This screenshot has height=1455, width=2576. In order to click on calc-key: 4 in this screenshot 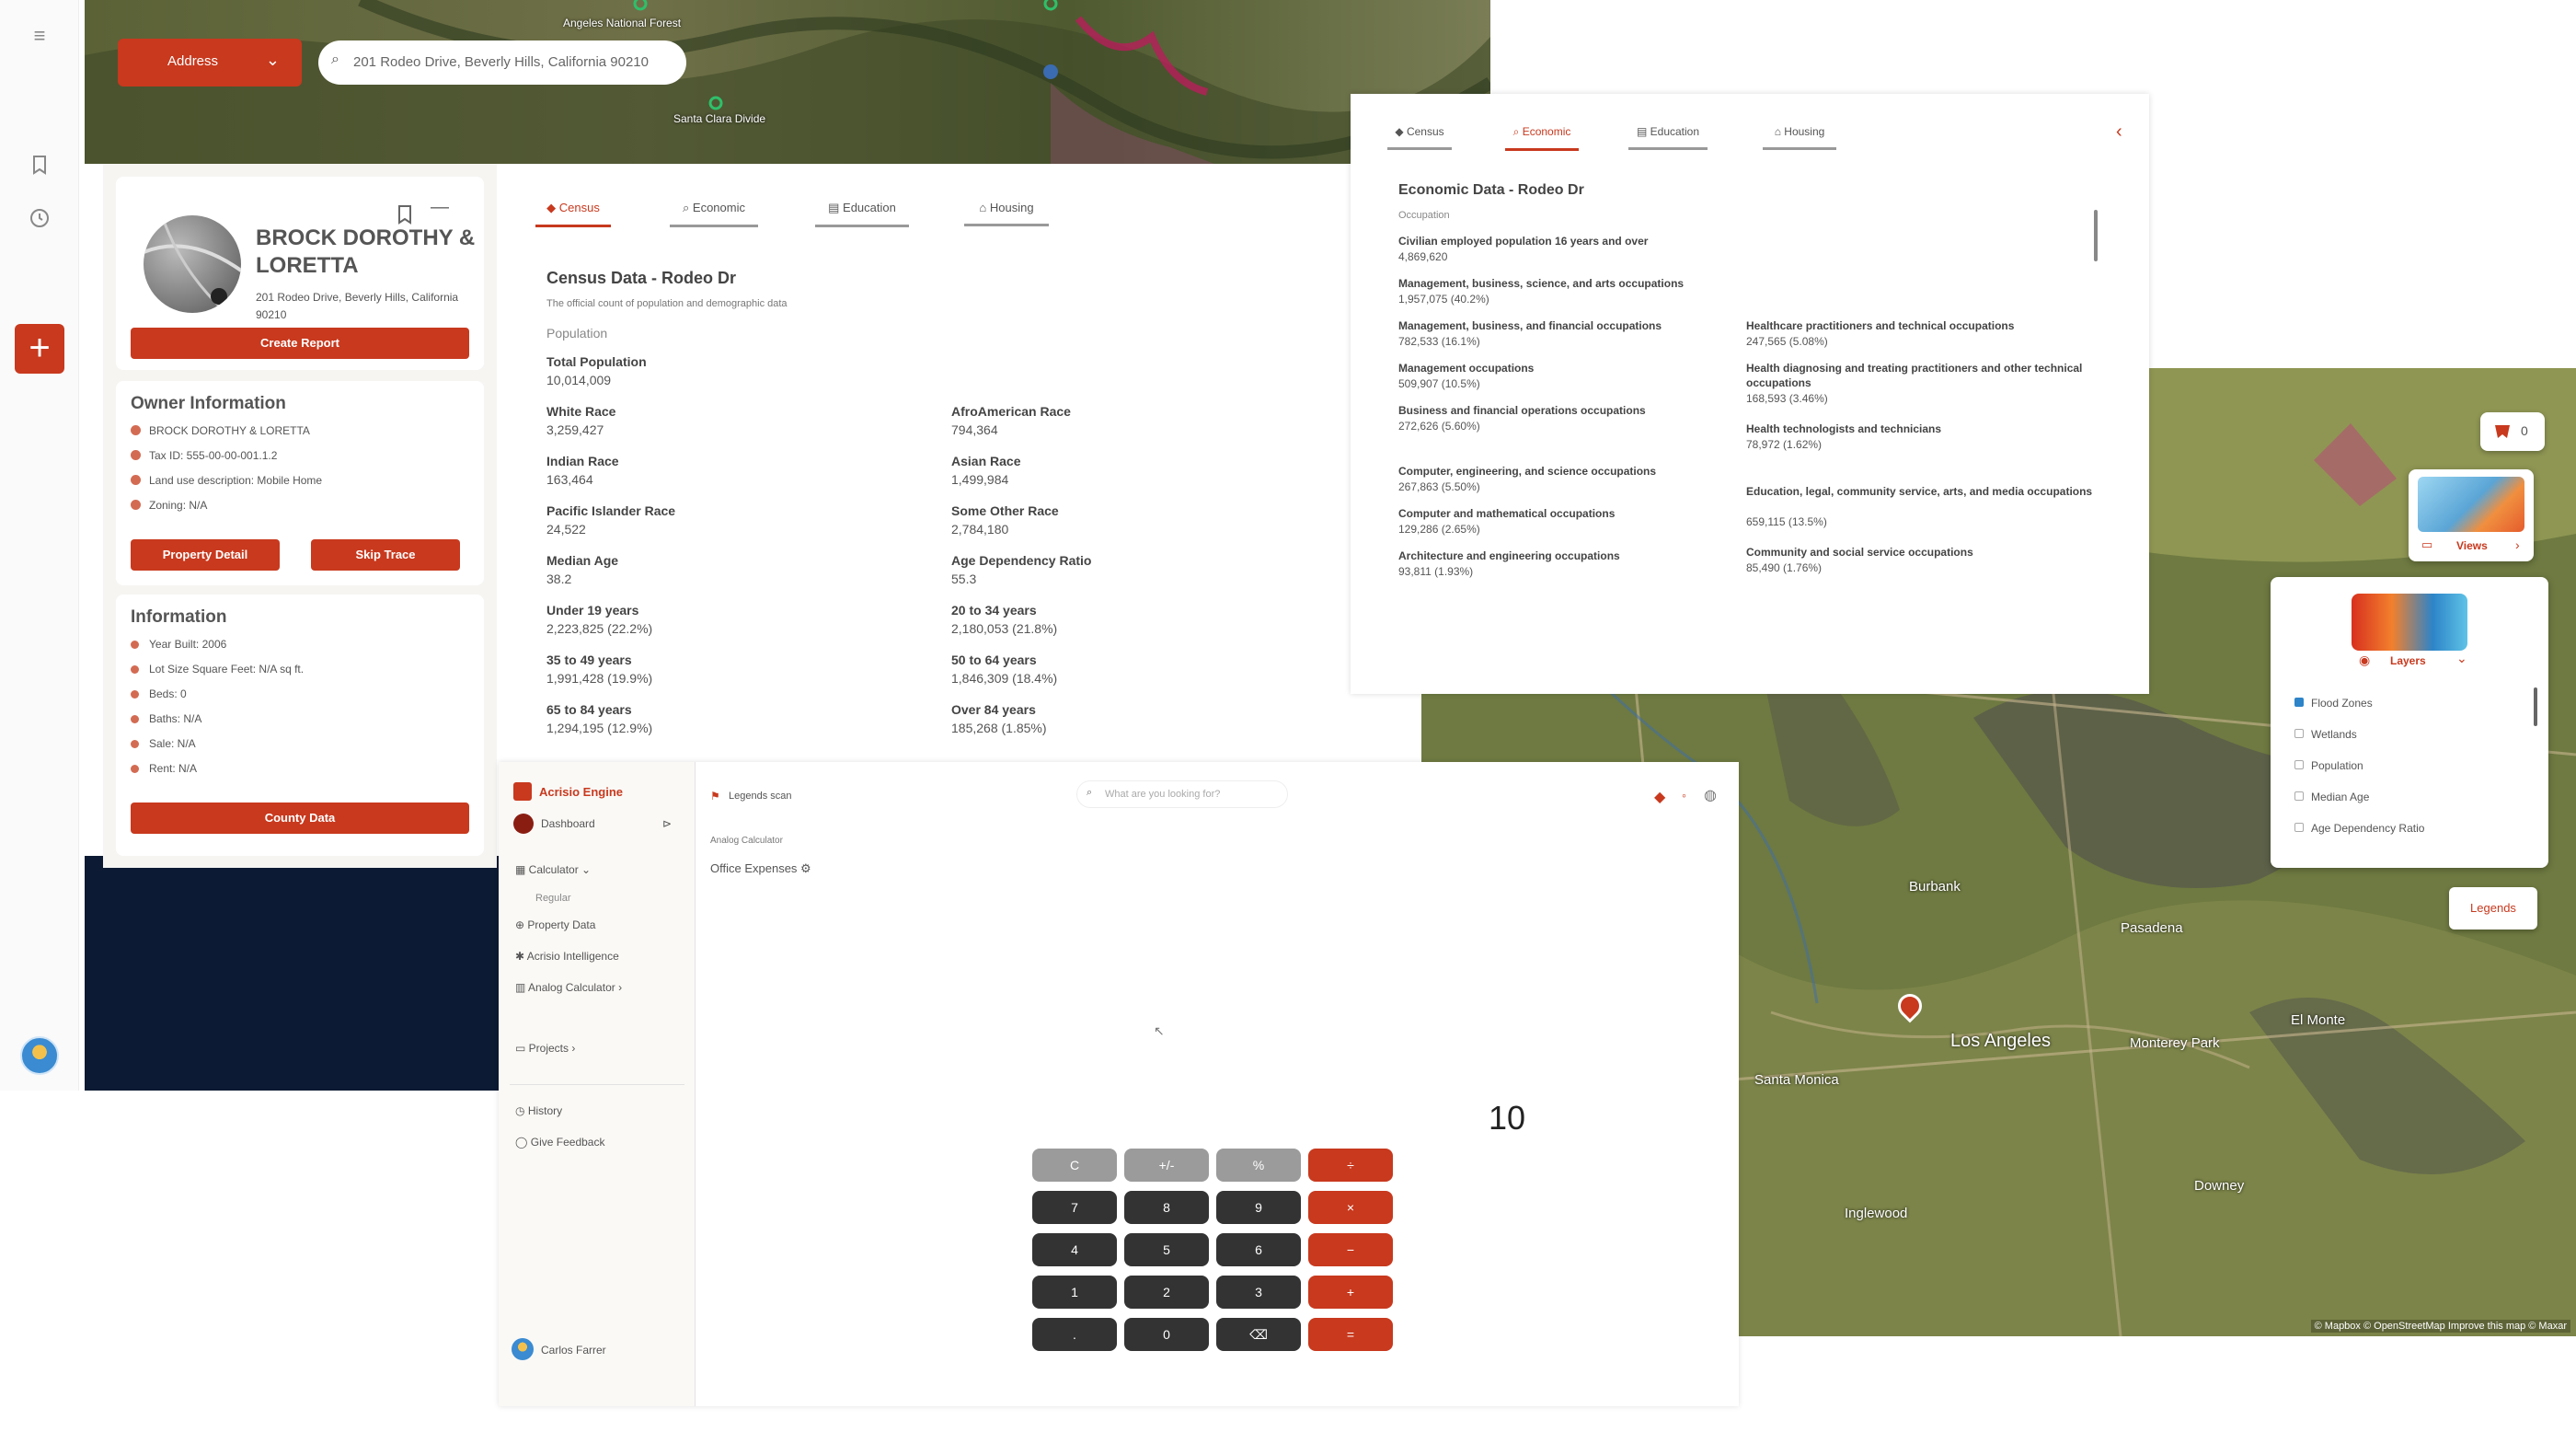, I will do `click(1074, 1249)`.